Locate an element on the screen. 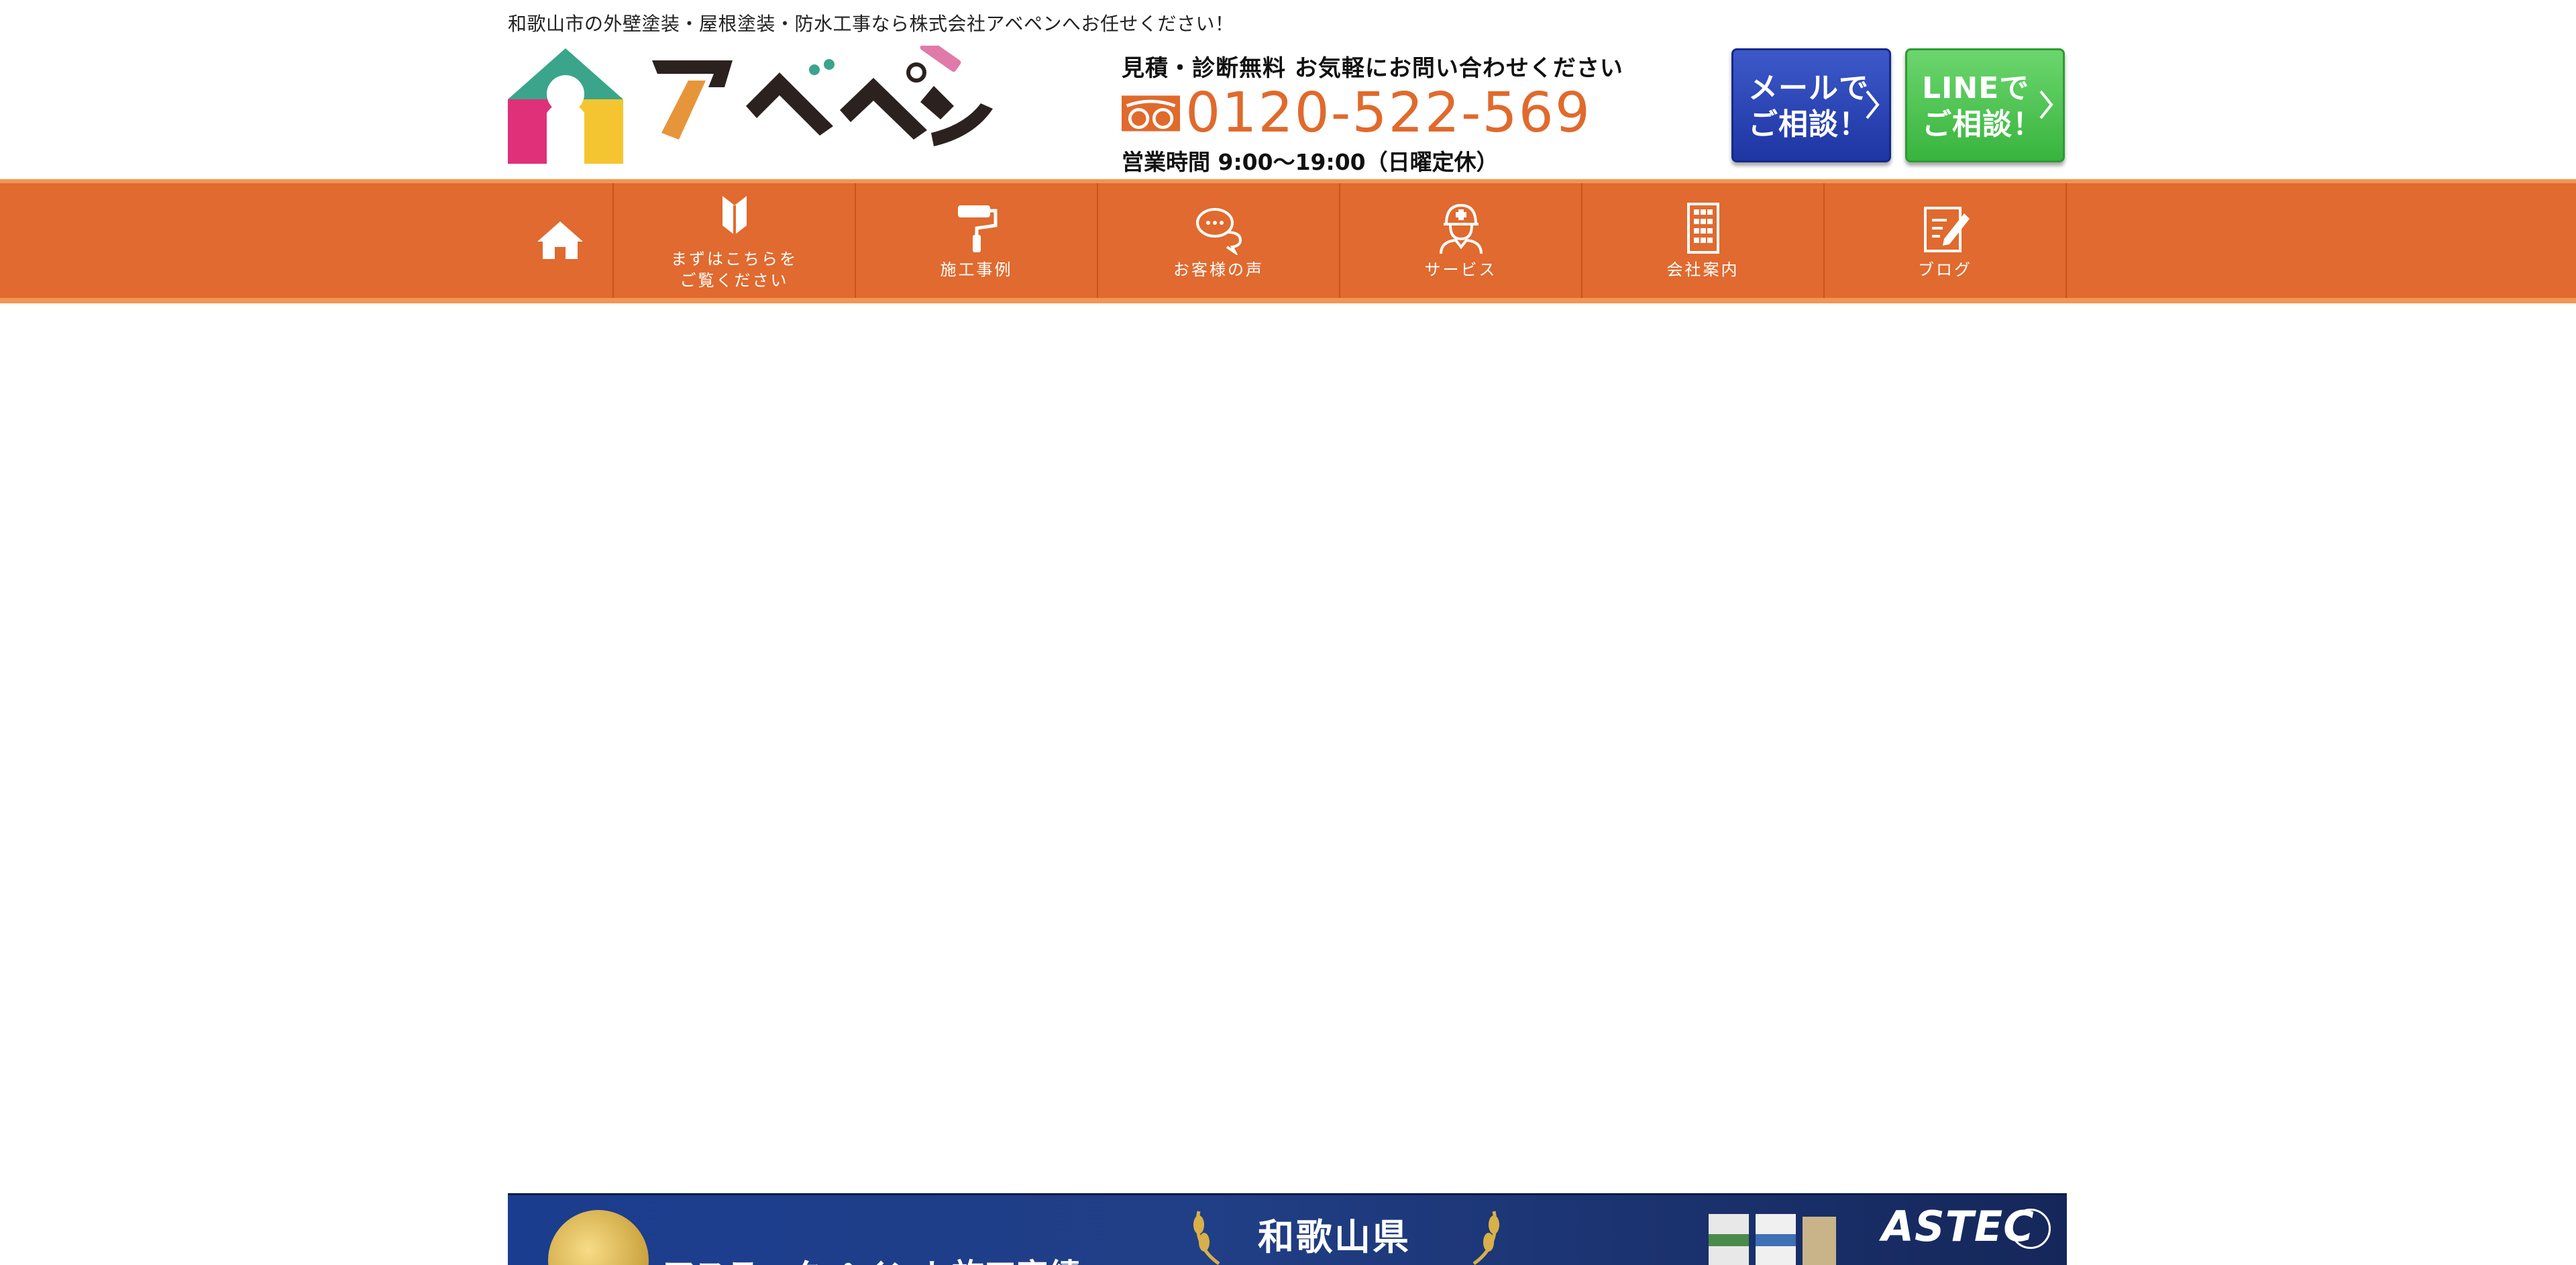 The width and height of the screenshot is (2576, 1265). global-nav-items: まずはこちらを ご覧ください 施工事例 お客様の声 サービス 会社案内 ブログ is located at coordinates (1287, 240).